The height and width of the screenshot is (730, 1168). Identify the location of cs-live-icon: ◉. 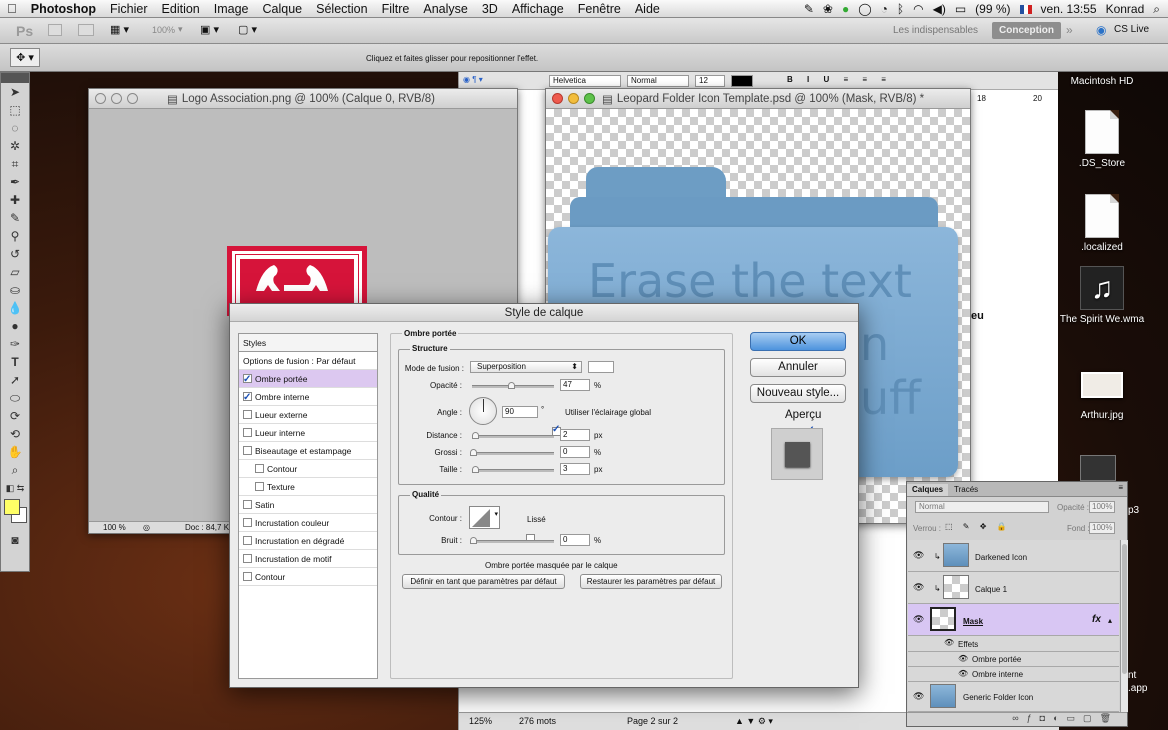
(1101, 30).